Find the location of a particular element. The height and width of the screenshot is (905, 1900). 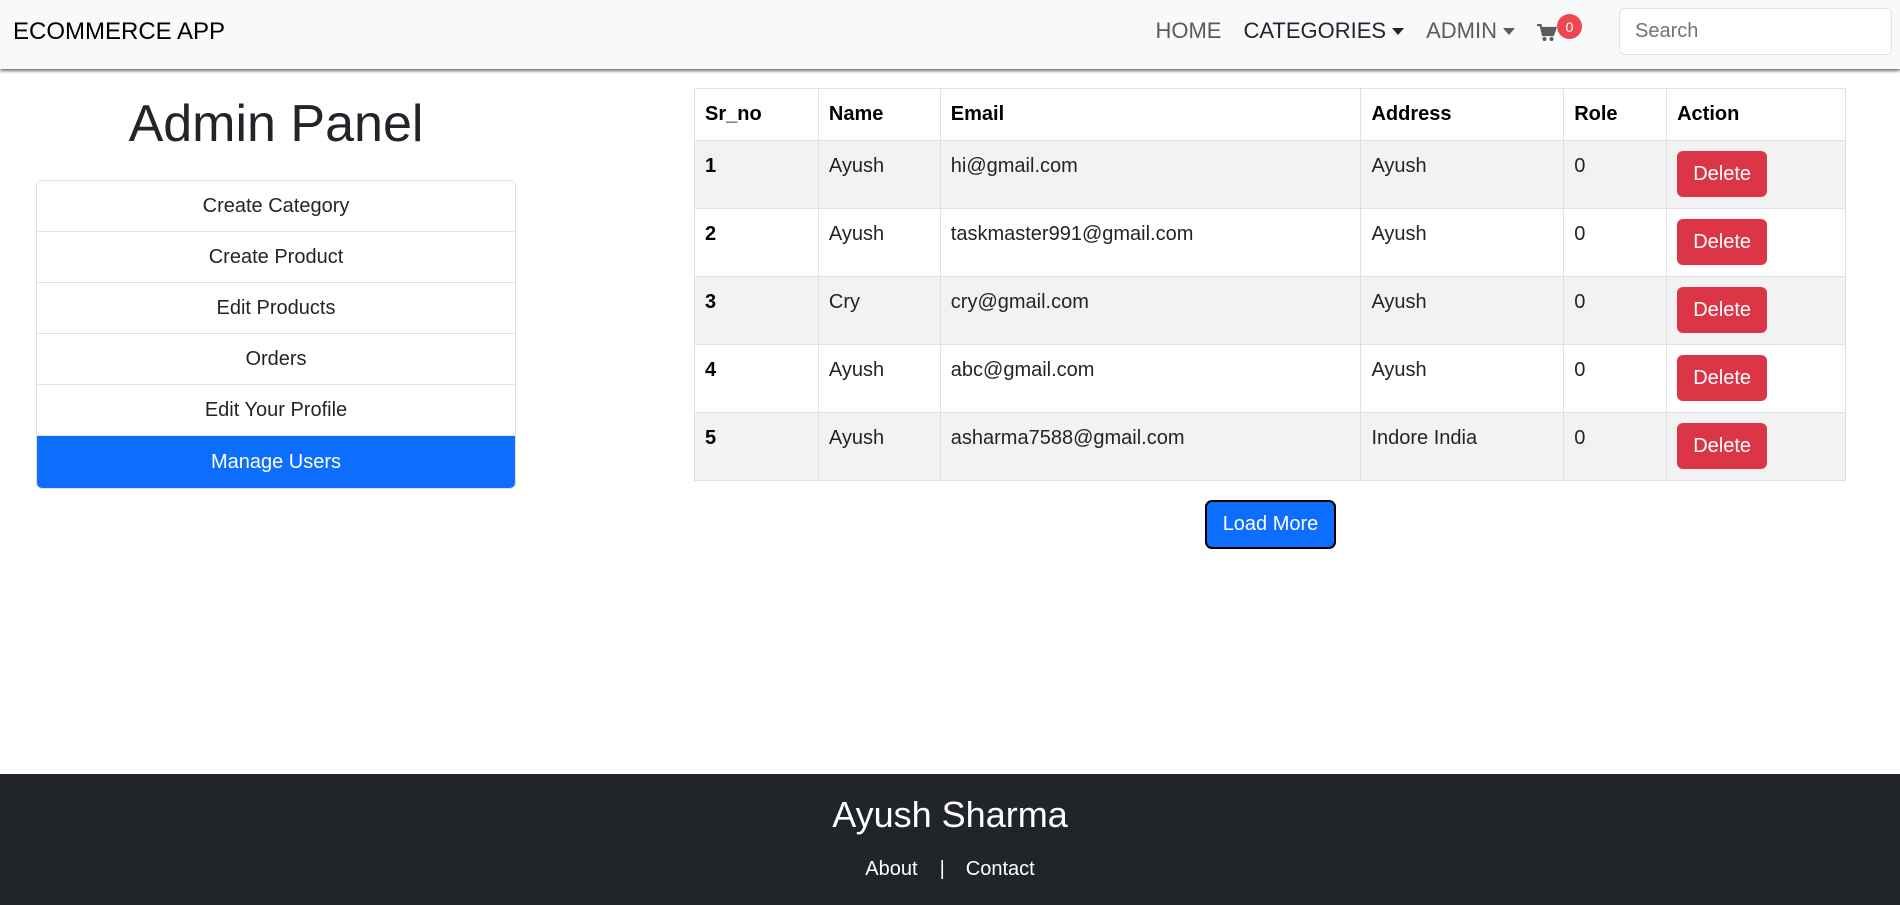

table-header-row: Sr_no Name Email Address Role Action is located at coordinates (1270, 114).